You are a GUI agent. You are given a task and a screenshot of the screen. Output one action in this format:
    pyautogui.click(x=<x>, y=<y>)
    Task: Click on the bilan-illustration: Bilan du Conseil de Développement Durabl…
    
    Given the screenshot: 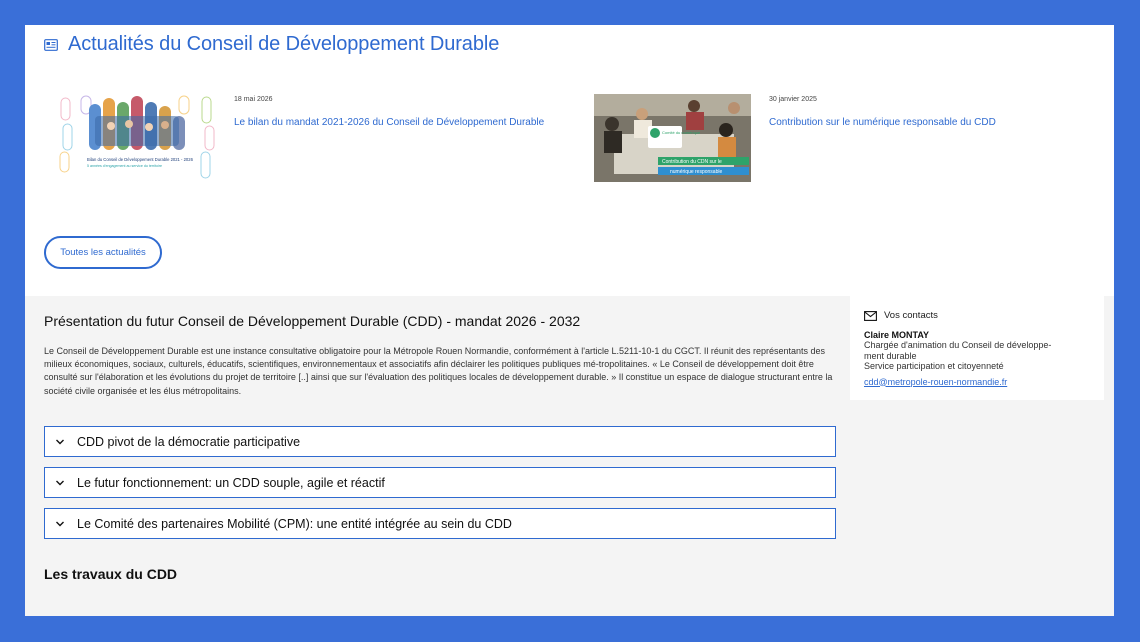 What is the action you would take?
    pyautogui.click(x=137, y=137)
    